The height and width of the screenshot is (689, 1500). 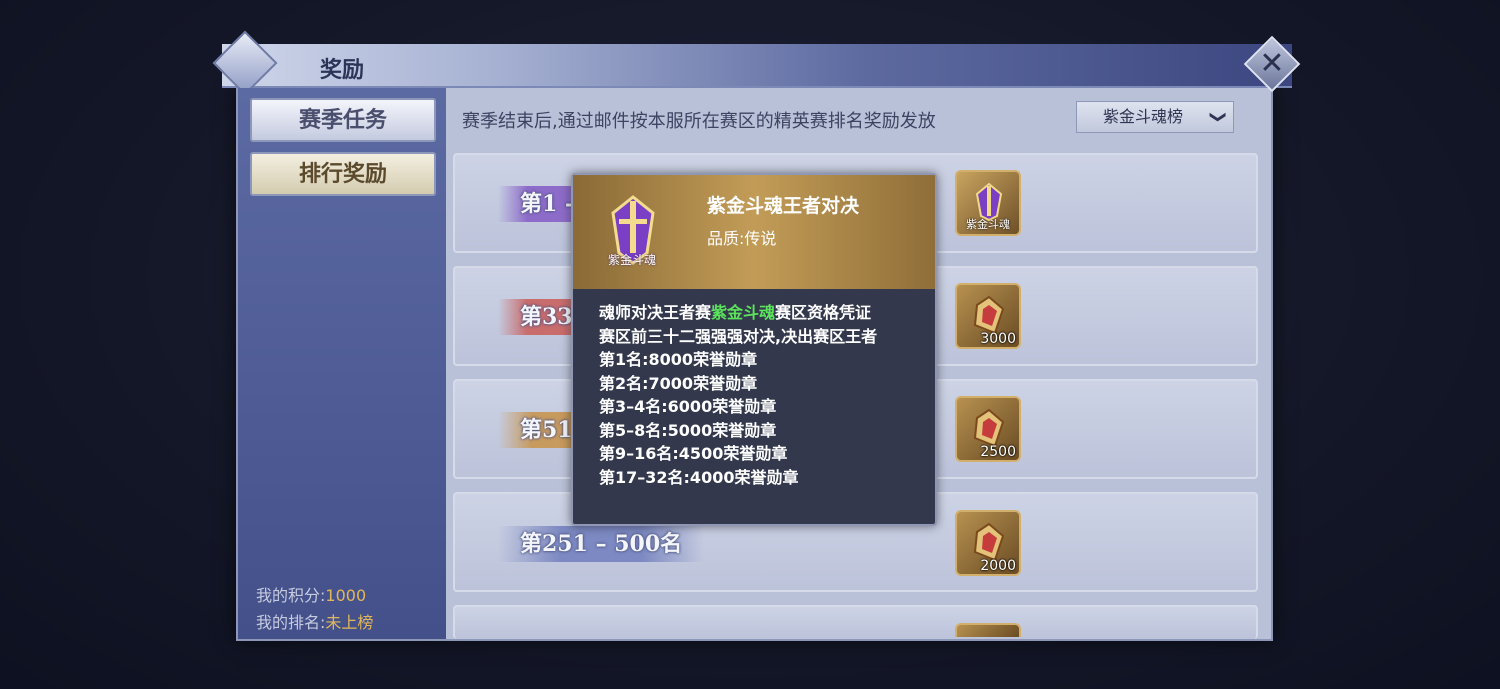 I want to click on tooltip-reward-line: 第17–32名:4000荣誉勋章, so click(x=699, y=477).